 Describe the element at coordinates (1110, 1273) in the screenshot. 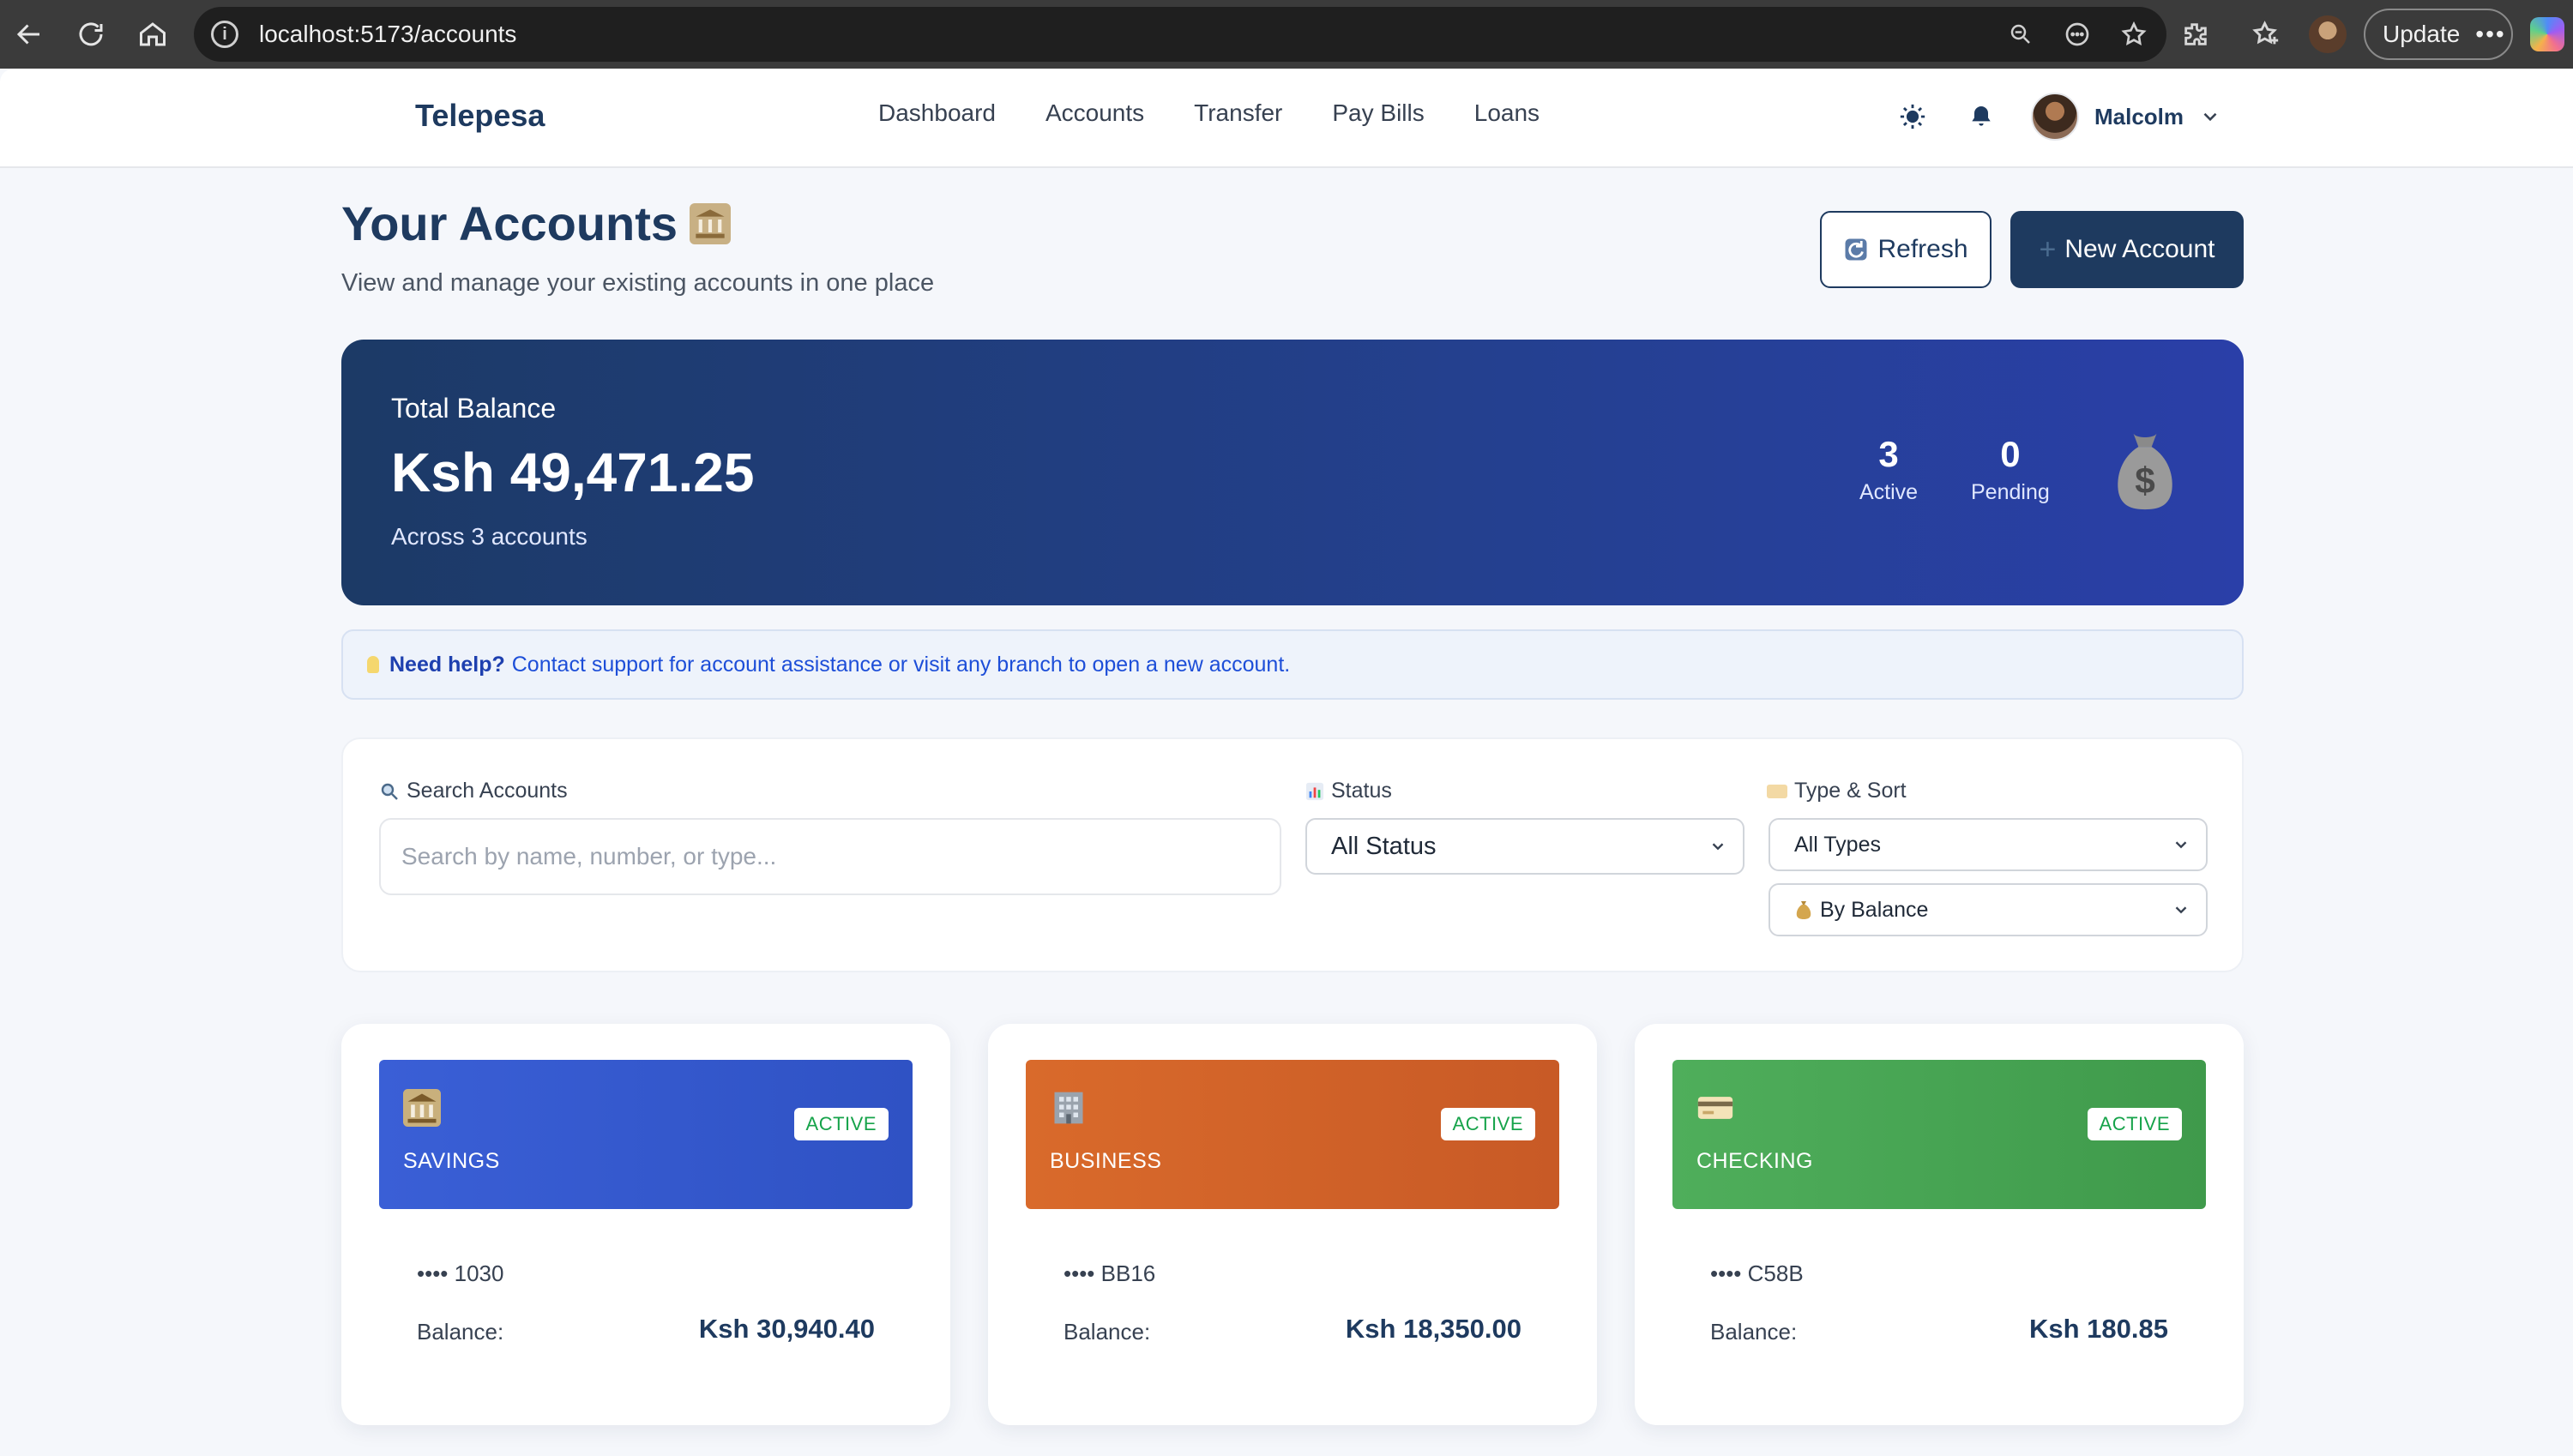

I see `account-number: •••• BB16` at that location.